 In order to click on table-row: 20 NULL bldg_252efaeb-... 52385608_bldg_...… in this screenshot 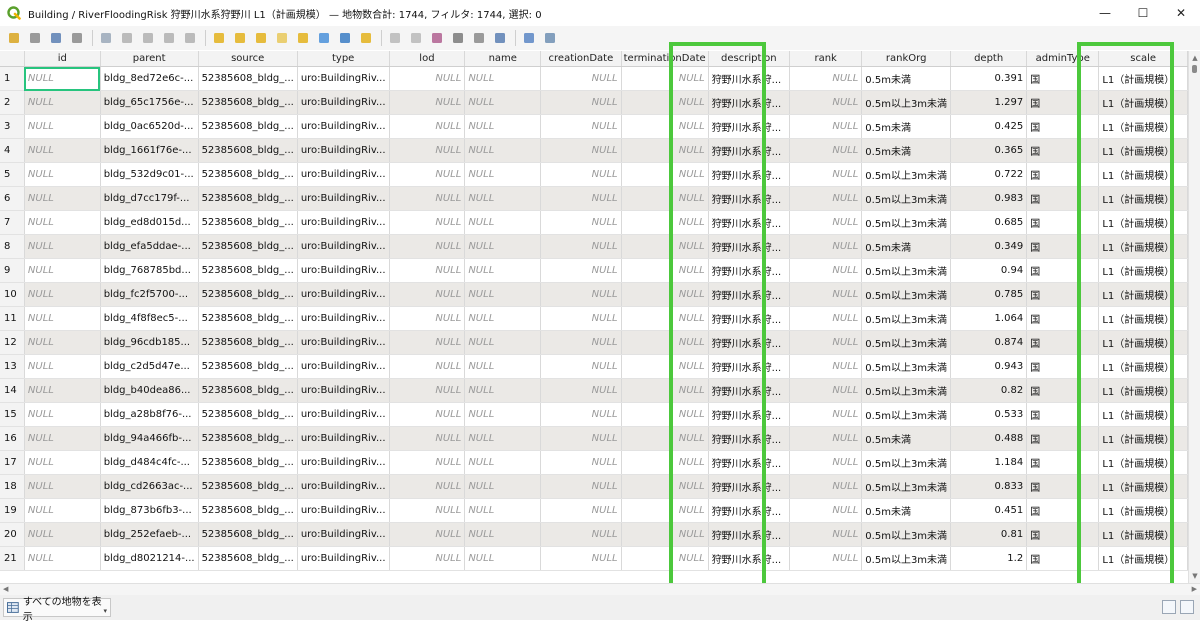, I will do `click(594, 534)`.